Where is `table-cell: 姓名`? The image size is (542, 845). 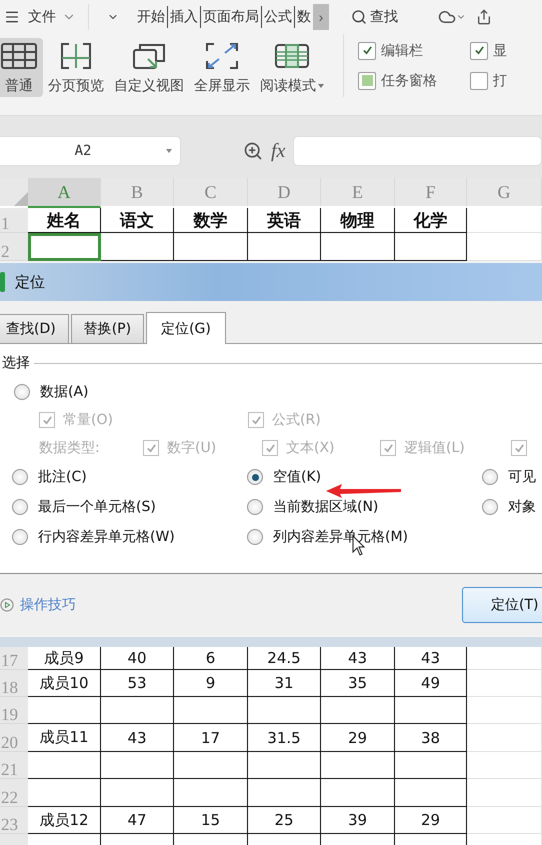 table-cell: 姓名 is located at coordinates (64, 220).